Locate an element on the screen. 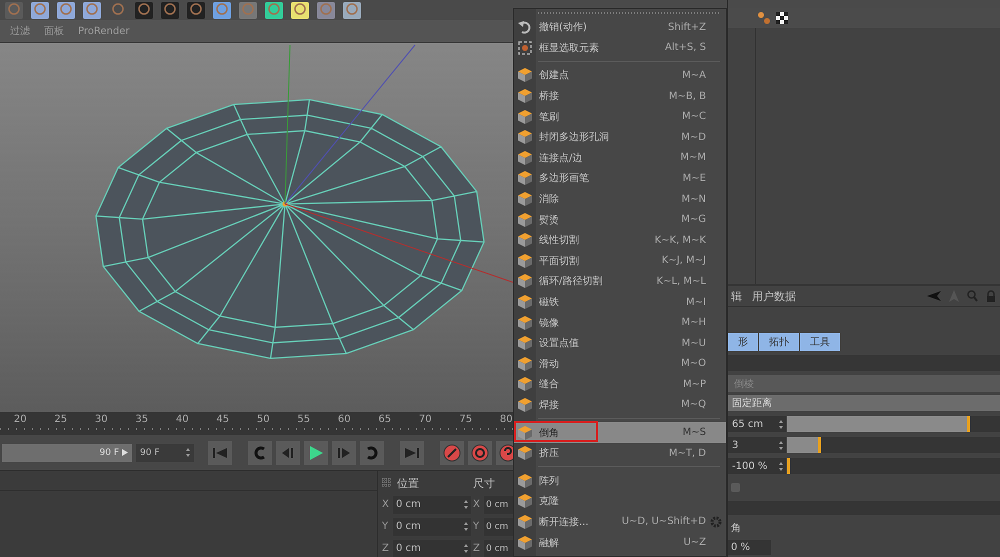 This screenshot has height=557, width=1000. size-header: 尺寸 is located at coordinates (484, 483).